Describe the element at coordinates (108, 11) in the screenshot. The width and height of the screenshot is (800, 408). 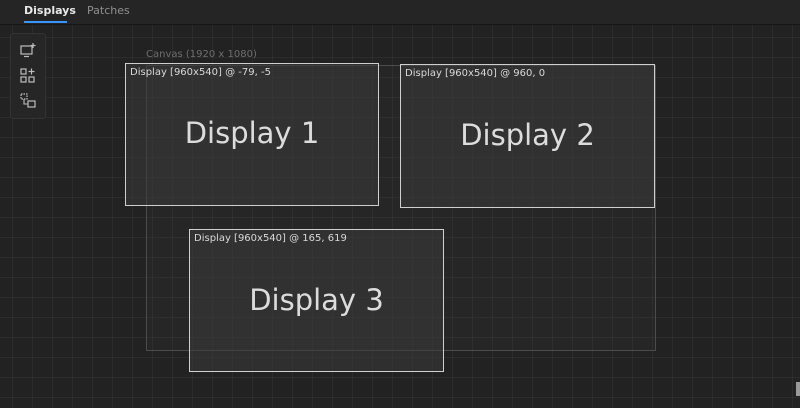
I see `tab-patches: Patches` at that location.